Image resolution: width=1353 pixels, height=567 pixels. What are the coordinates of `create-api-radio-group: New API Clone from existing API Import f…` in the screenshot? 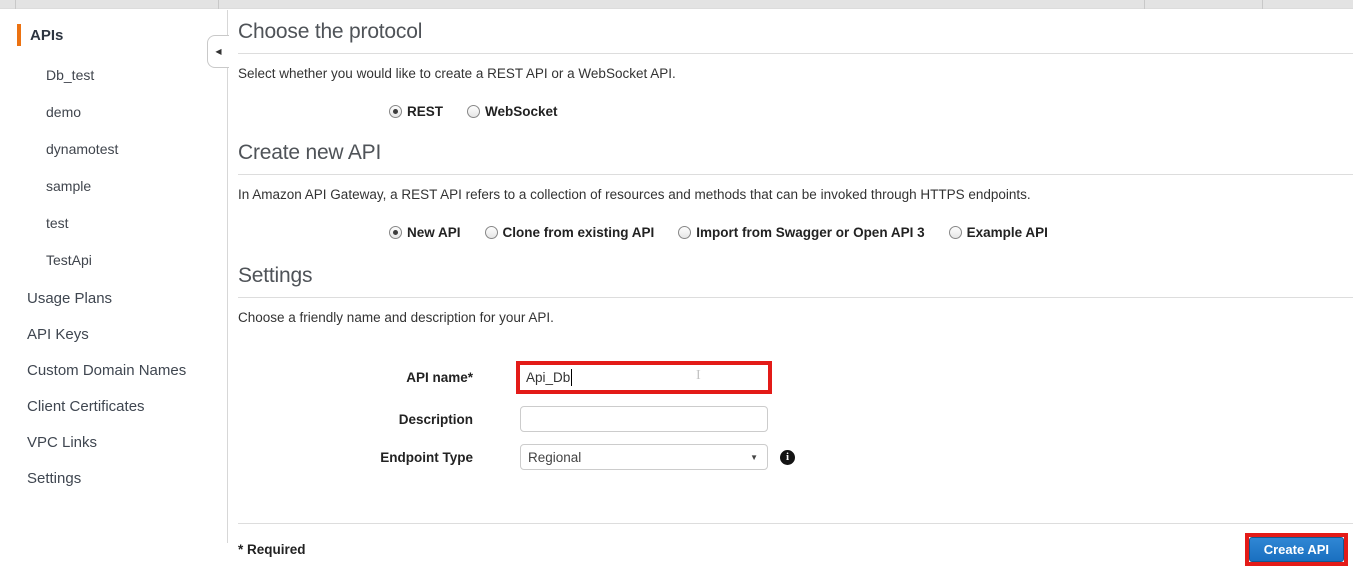 It's located at (871, 232).